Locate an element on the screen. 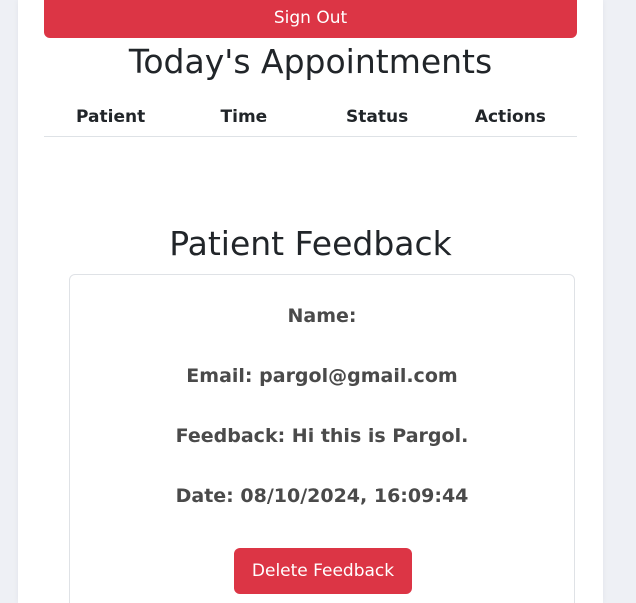 The image size is (636, 603). column-header-status: Status is located at coordinates (377, 117).